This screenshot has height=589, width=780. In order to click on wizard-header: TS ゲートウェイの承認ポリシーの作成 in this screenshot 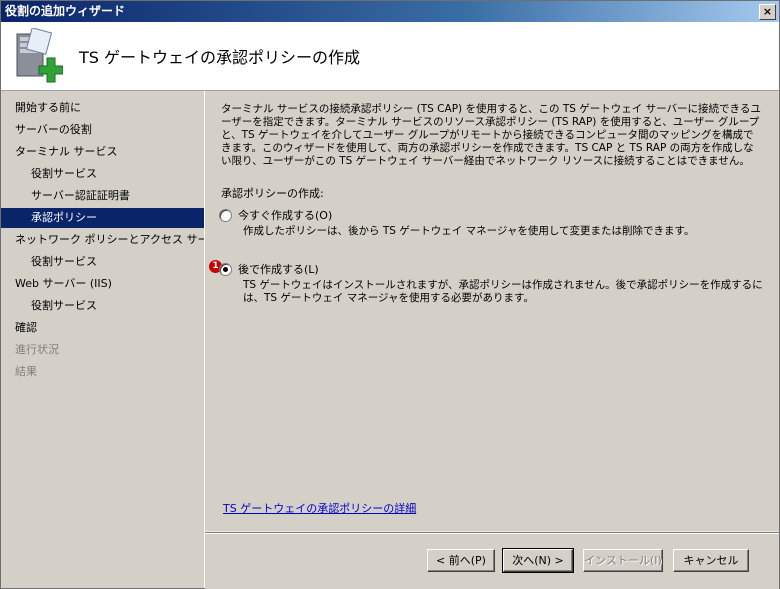, I will do `click(390, 56)`.